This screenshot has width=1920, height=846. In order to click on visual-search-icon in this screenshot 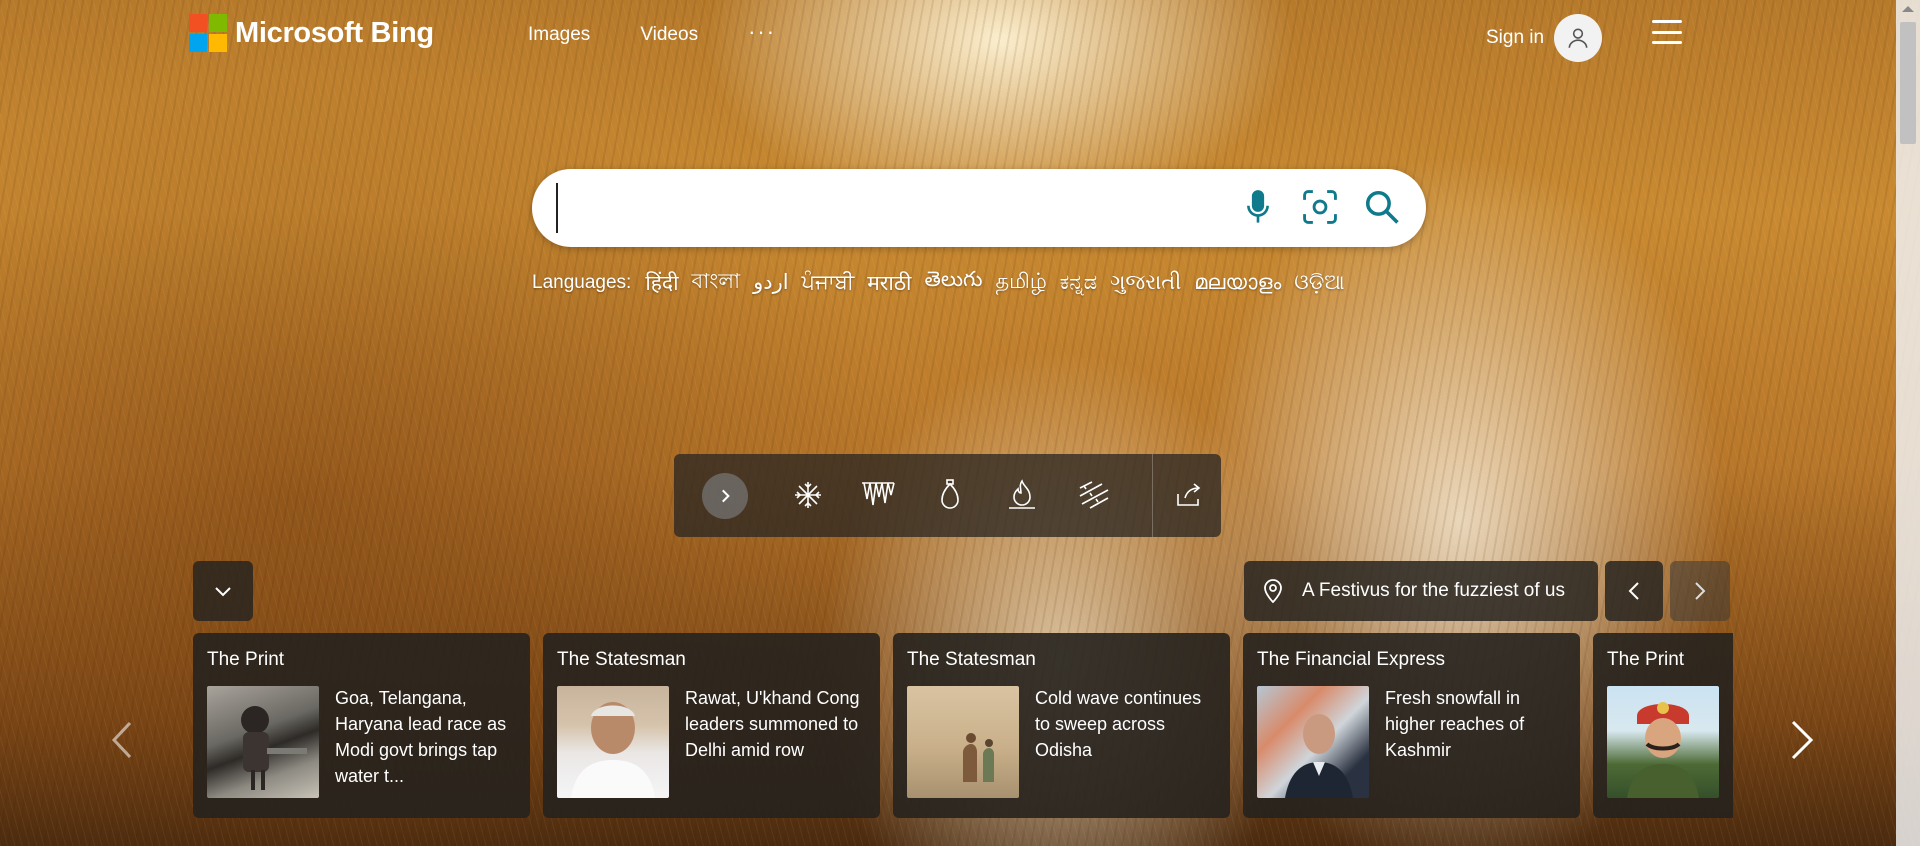, I will do `click(1320, 207)`.